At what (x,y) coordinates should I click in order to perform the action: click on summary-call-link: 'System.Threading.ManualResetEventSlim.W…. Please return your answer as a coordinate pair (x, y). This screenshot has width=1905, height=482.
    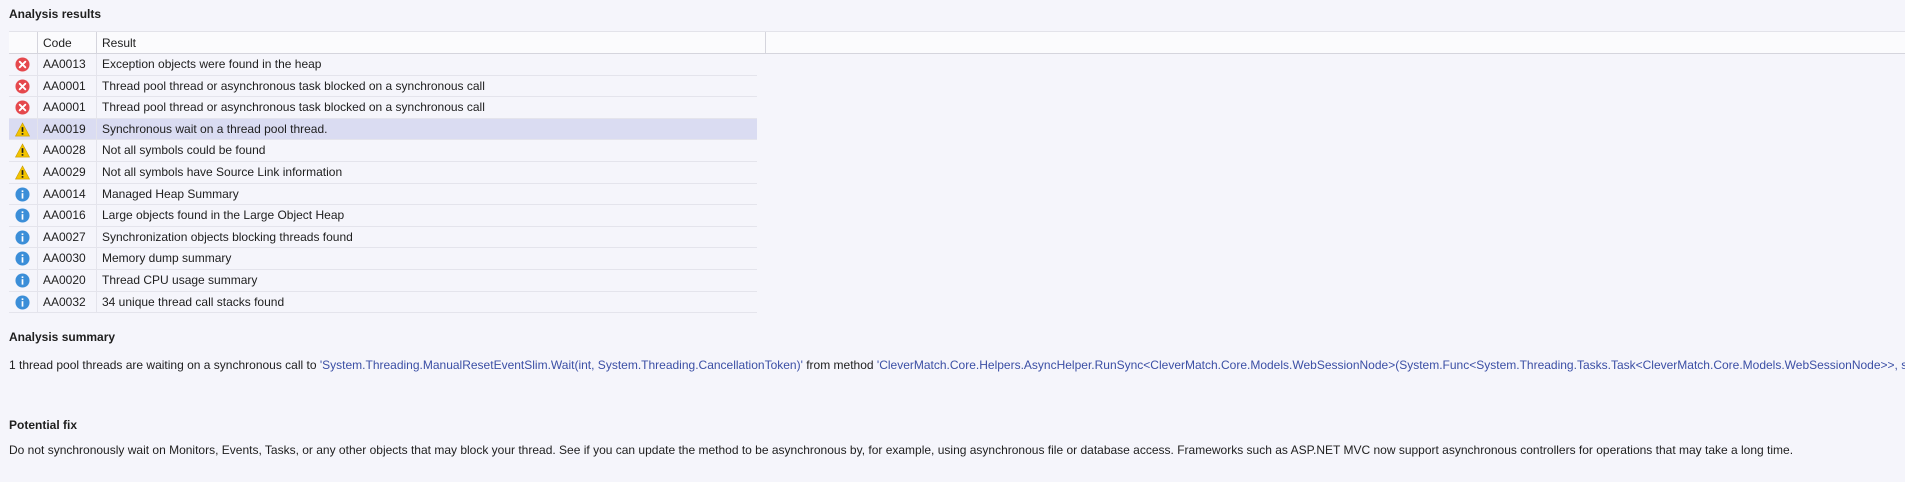
    Looking at the image, I should click on (561, 365).